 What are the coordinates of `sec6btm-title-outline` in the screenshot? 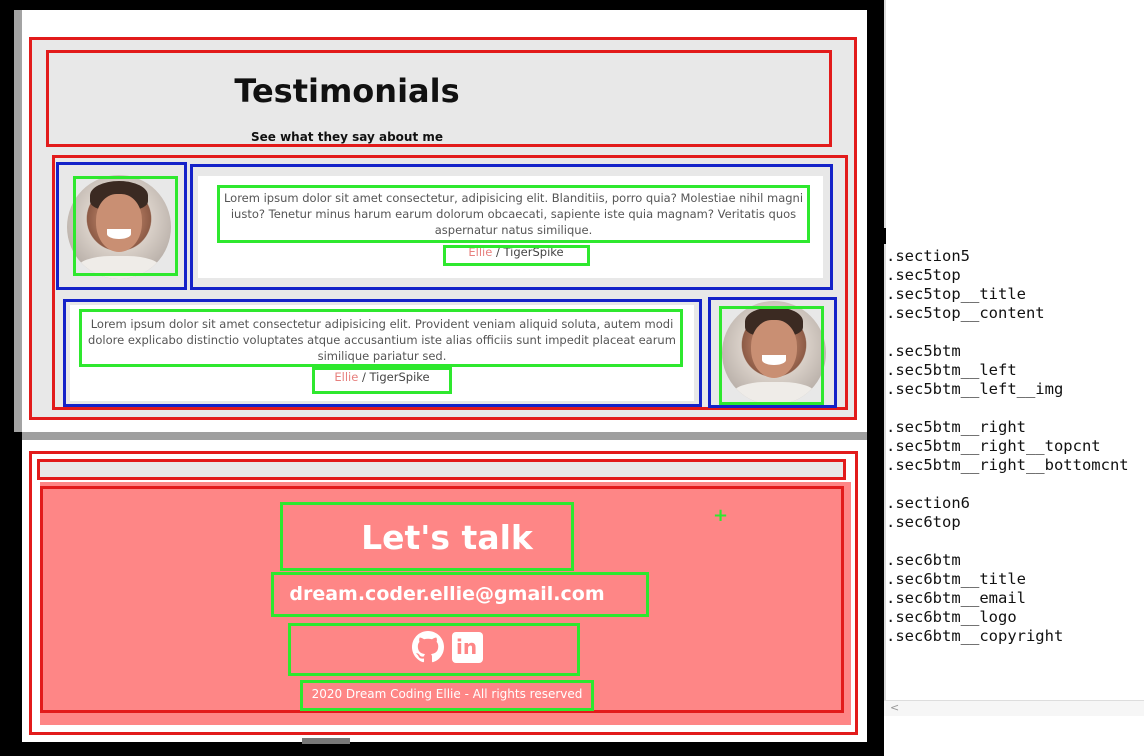 It's located at (427, 536).